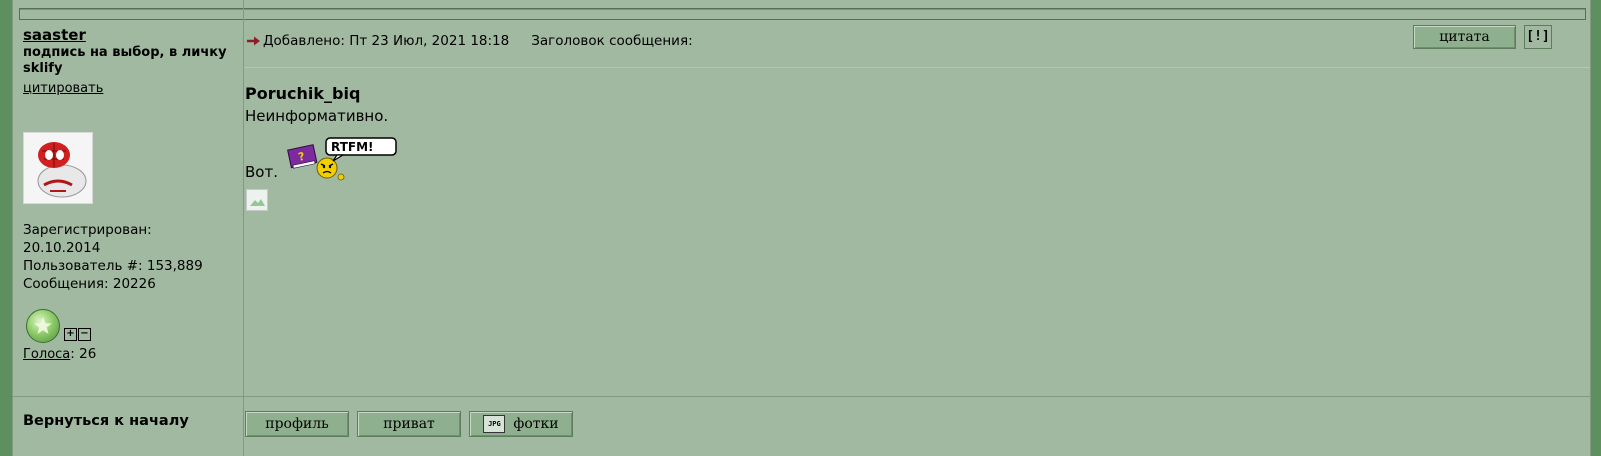 The width and height of the screenshot is (1601, 456). What do you see at coordinates (1538, 37) in the screenshot?
I see `report-button: [!]` at bounding box center [1538, 37].